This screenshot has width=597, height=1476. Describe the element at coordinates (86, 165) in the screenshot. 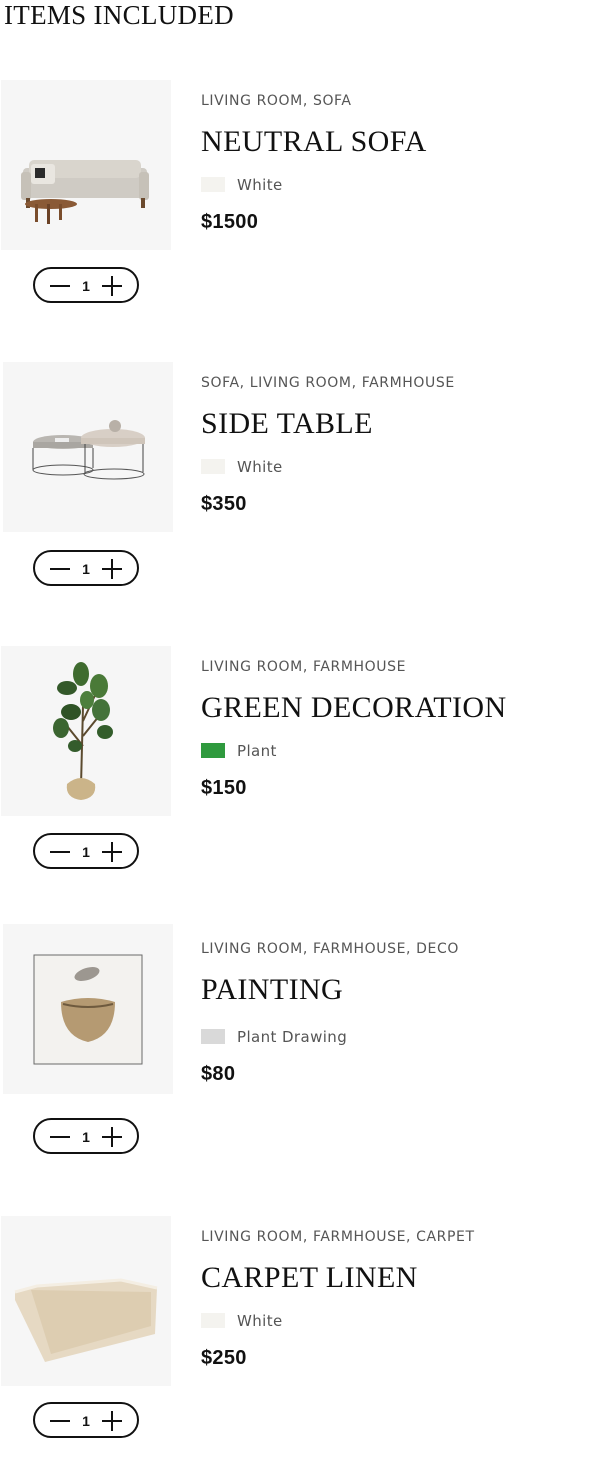

I see `sofa-image` at that location.